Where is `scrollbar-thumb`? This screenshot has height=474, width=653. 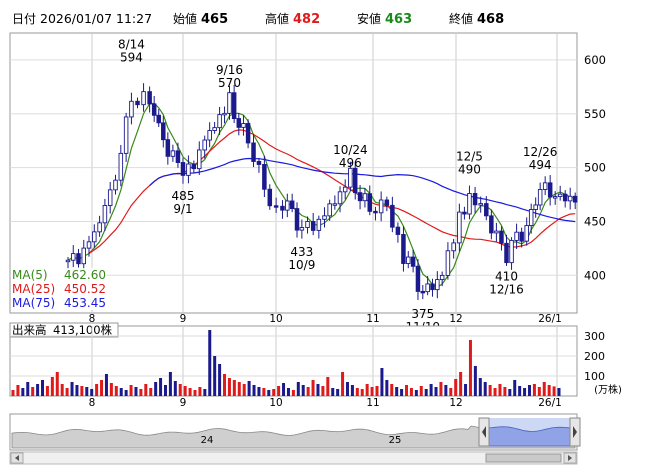 scrollbar-thumb is located at coordinates (523, 458).